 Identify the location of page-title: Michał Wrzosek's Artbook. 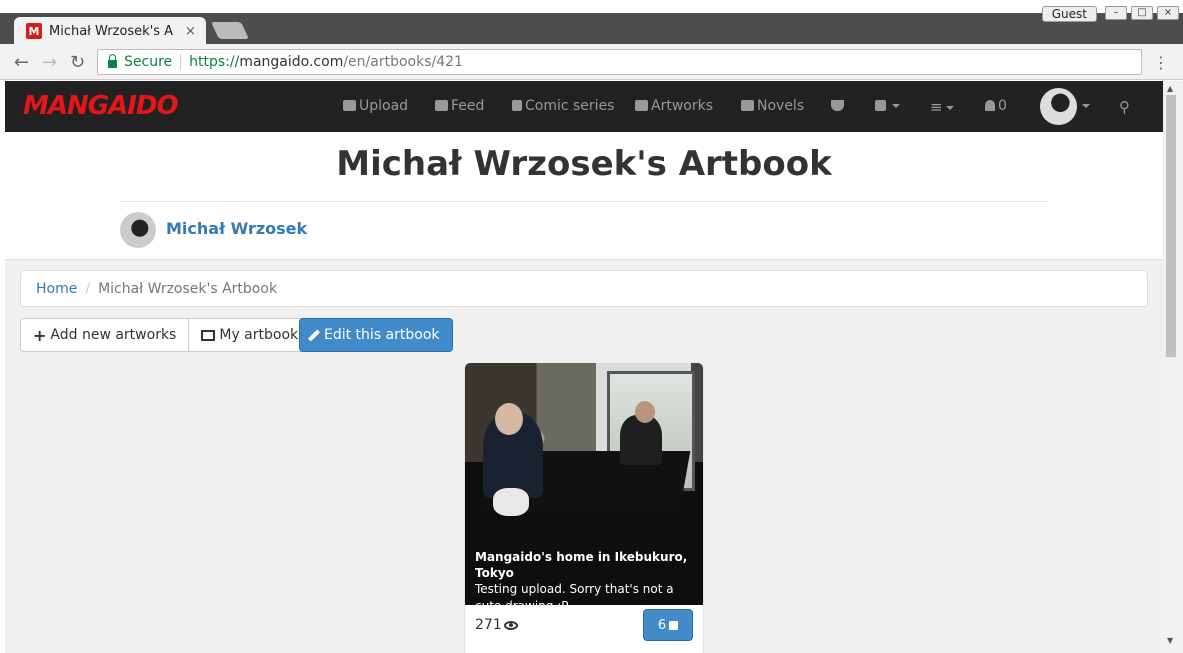
(584, 164).